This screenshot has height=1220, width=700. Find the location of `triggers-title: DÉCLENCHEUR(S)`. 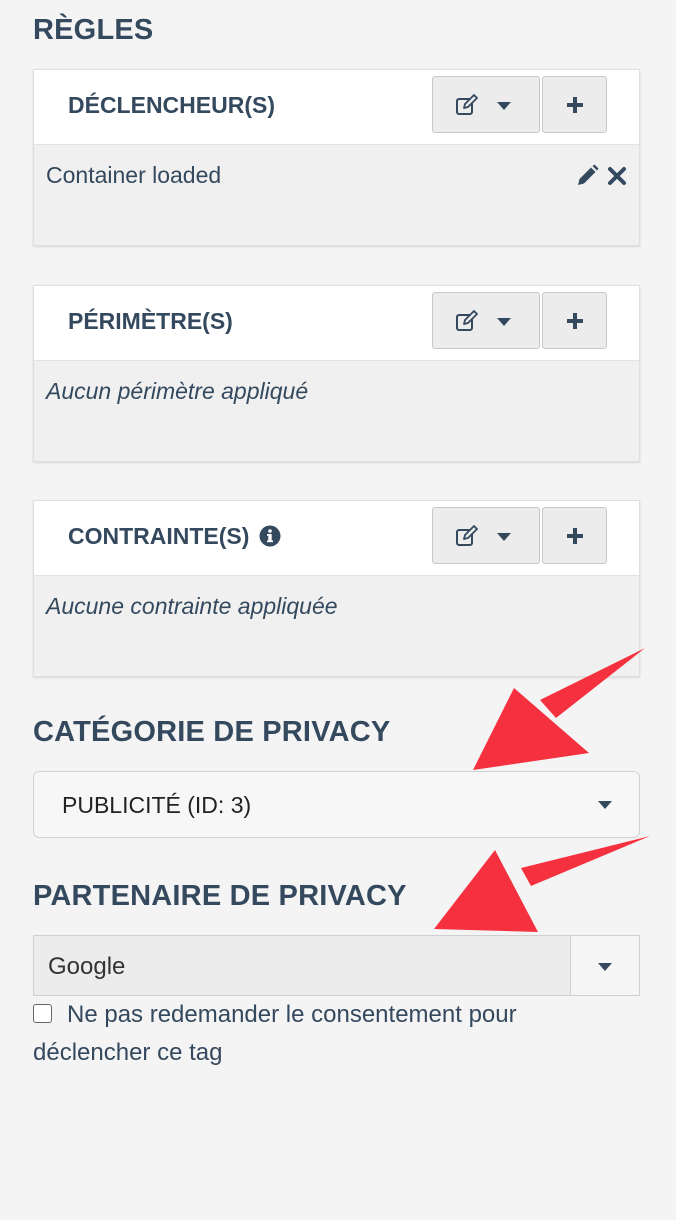

triggers-title: DÉCLENCHEUR(S) is located at coordinates (171, 105).